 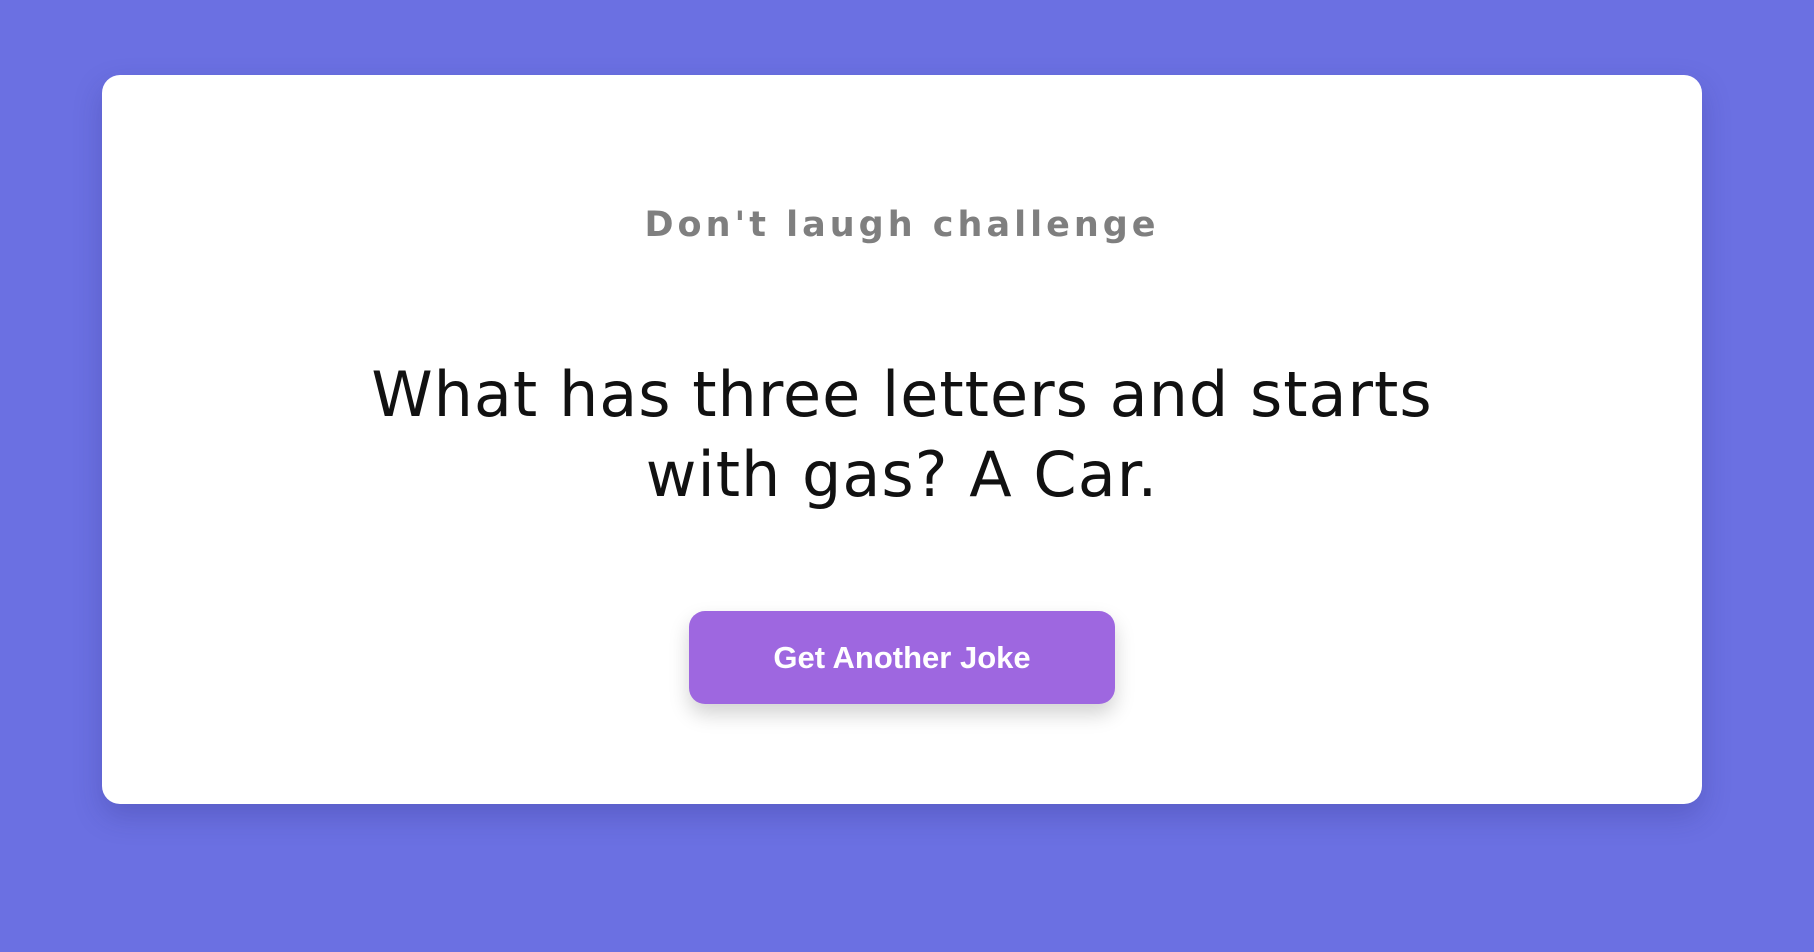 What do you see at coordinates (902, 657) in the screenshot?
I see `get-another-joke-button: Get Another Joke` at bounding box center [902, 657].